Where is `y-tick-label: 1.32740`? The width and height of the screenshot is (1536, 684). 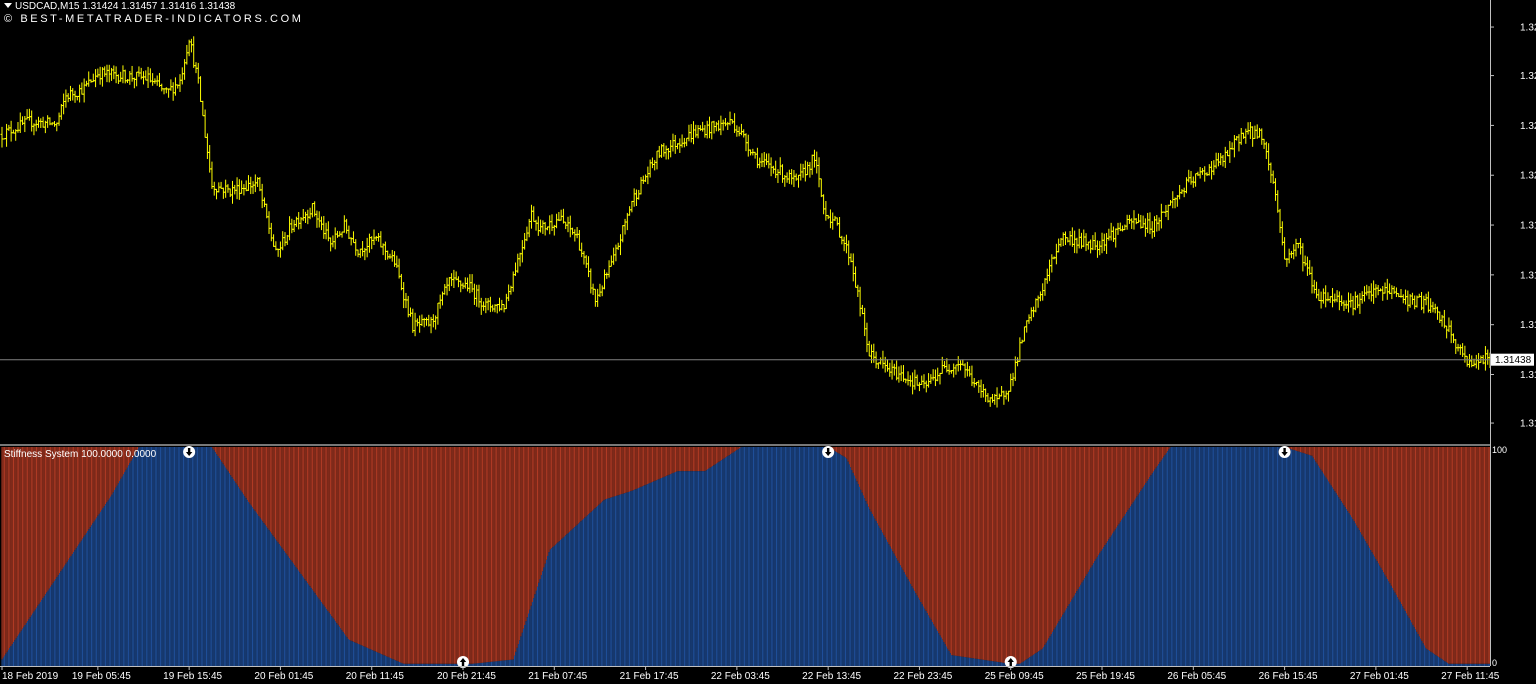 y-tick-label: 1.32740 is located at coordinates (1528, 28).